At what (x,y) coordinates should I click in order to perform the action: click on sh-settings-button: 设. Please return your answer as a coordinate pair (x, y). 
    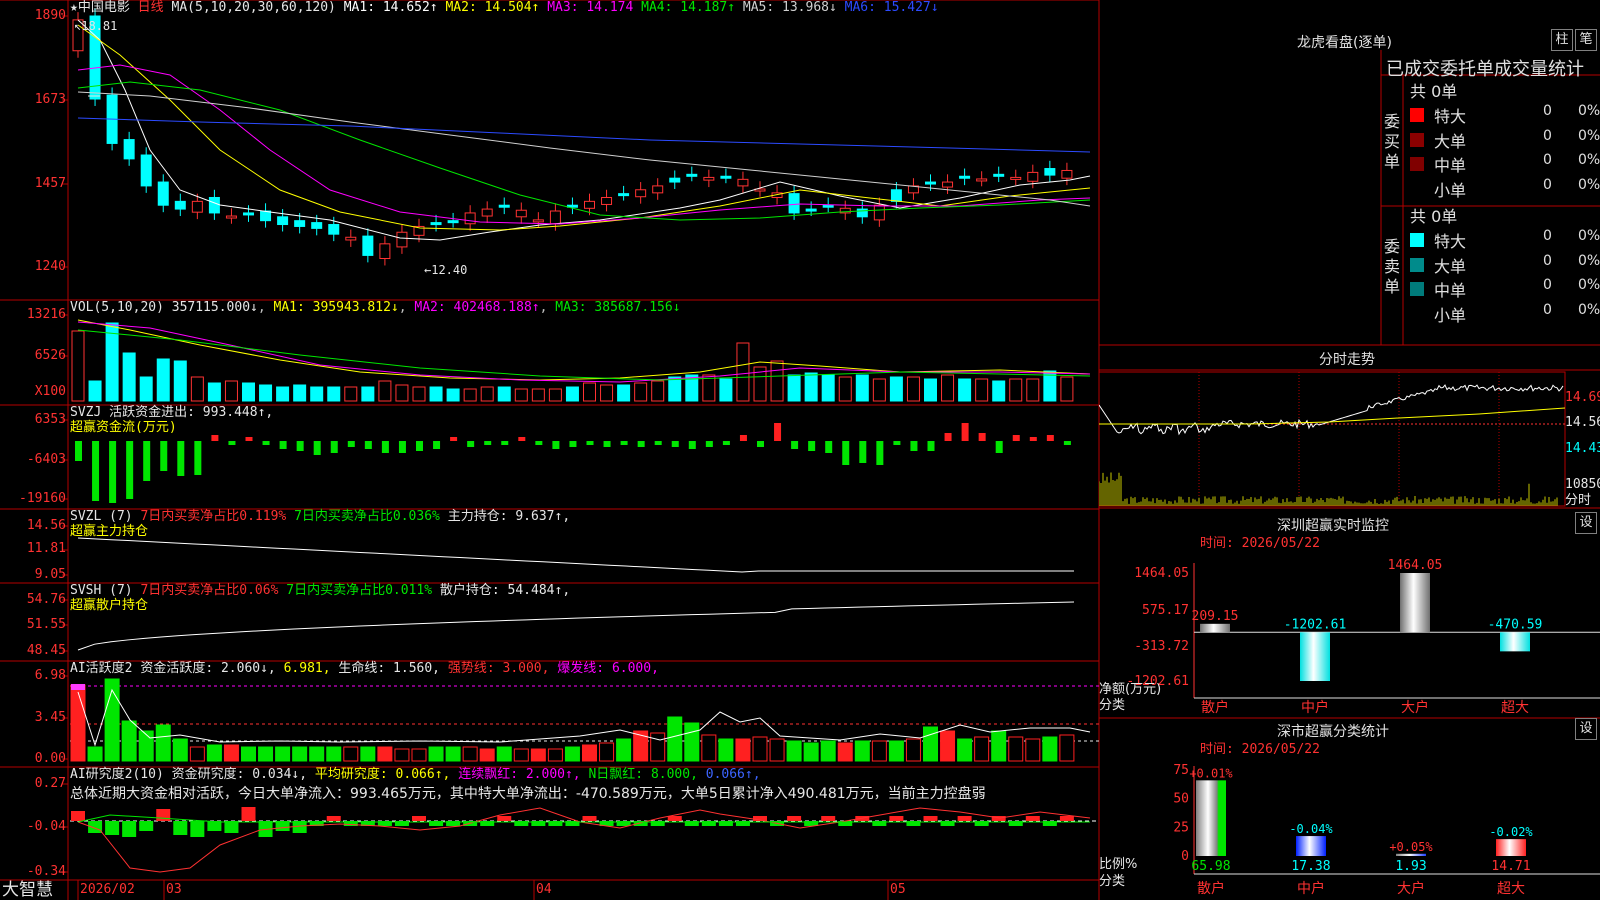
    Looking at the image, I should click on (1586, 729).